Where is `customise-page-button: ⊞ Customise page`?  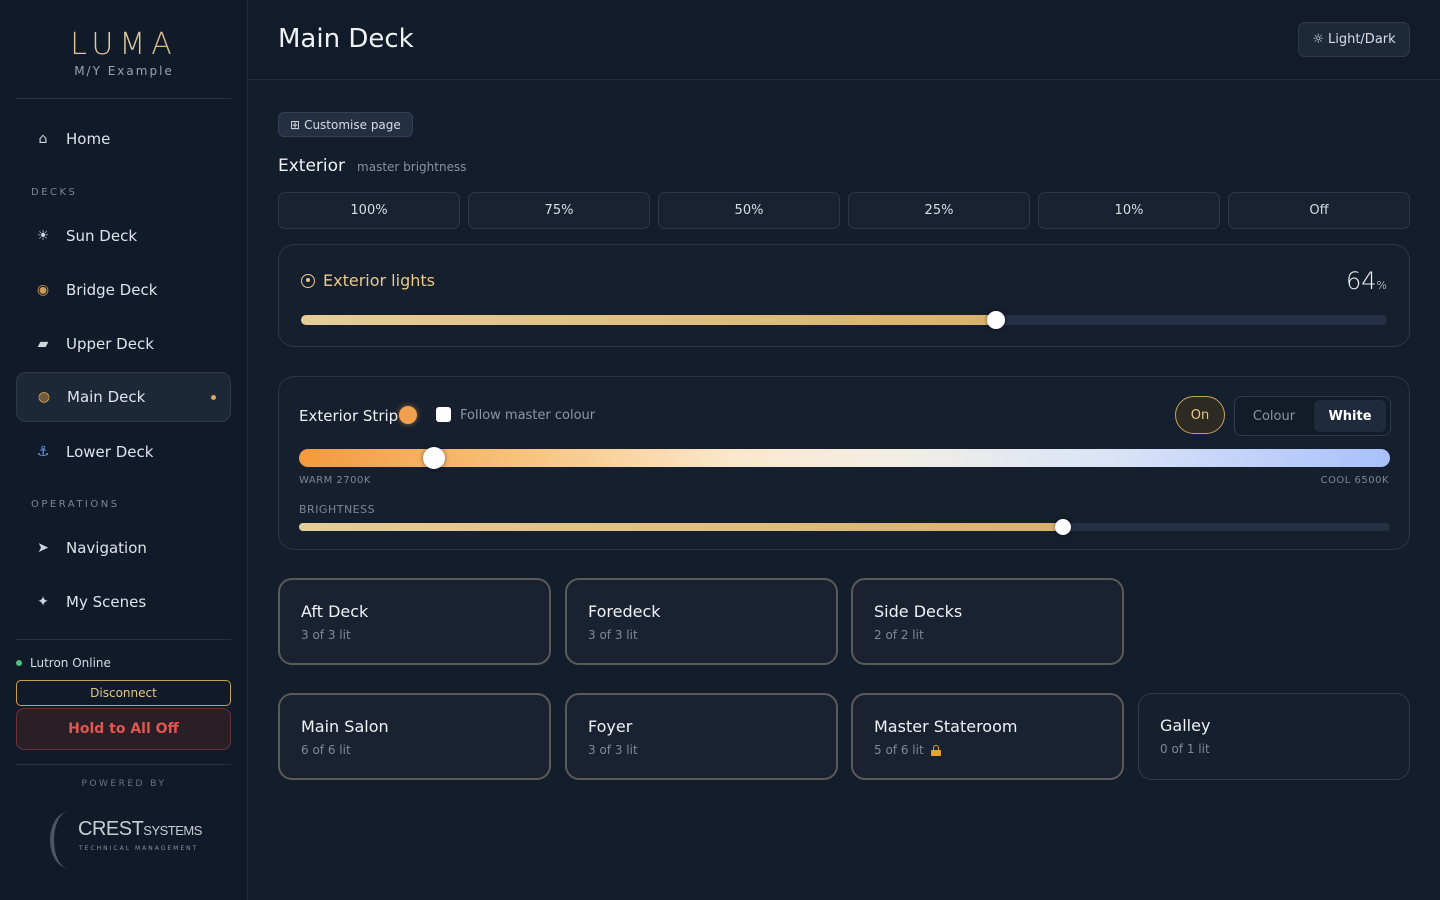 customise-page-button: ⊞ Customise page is located at coordinates (345, 124).